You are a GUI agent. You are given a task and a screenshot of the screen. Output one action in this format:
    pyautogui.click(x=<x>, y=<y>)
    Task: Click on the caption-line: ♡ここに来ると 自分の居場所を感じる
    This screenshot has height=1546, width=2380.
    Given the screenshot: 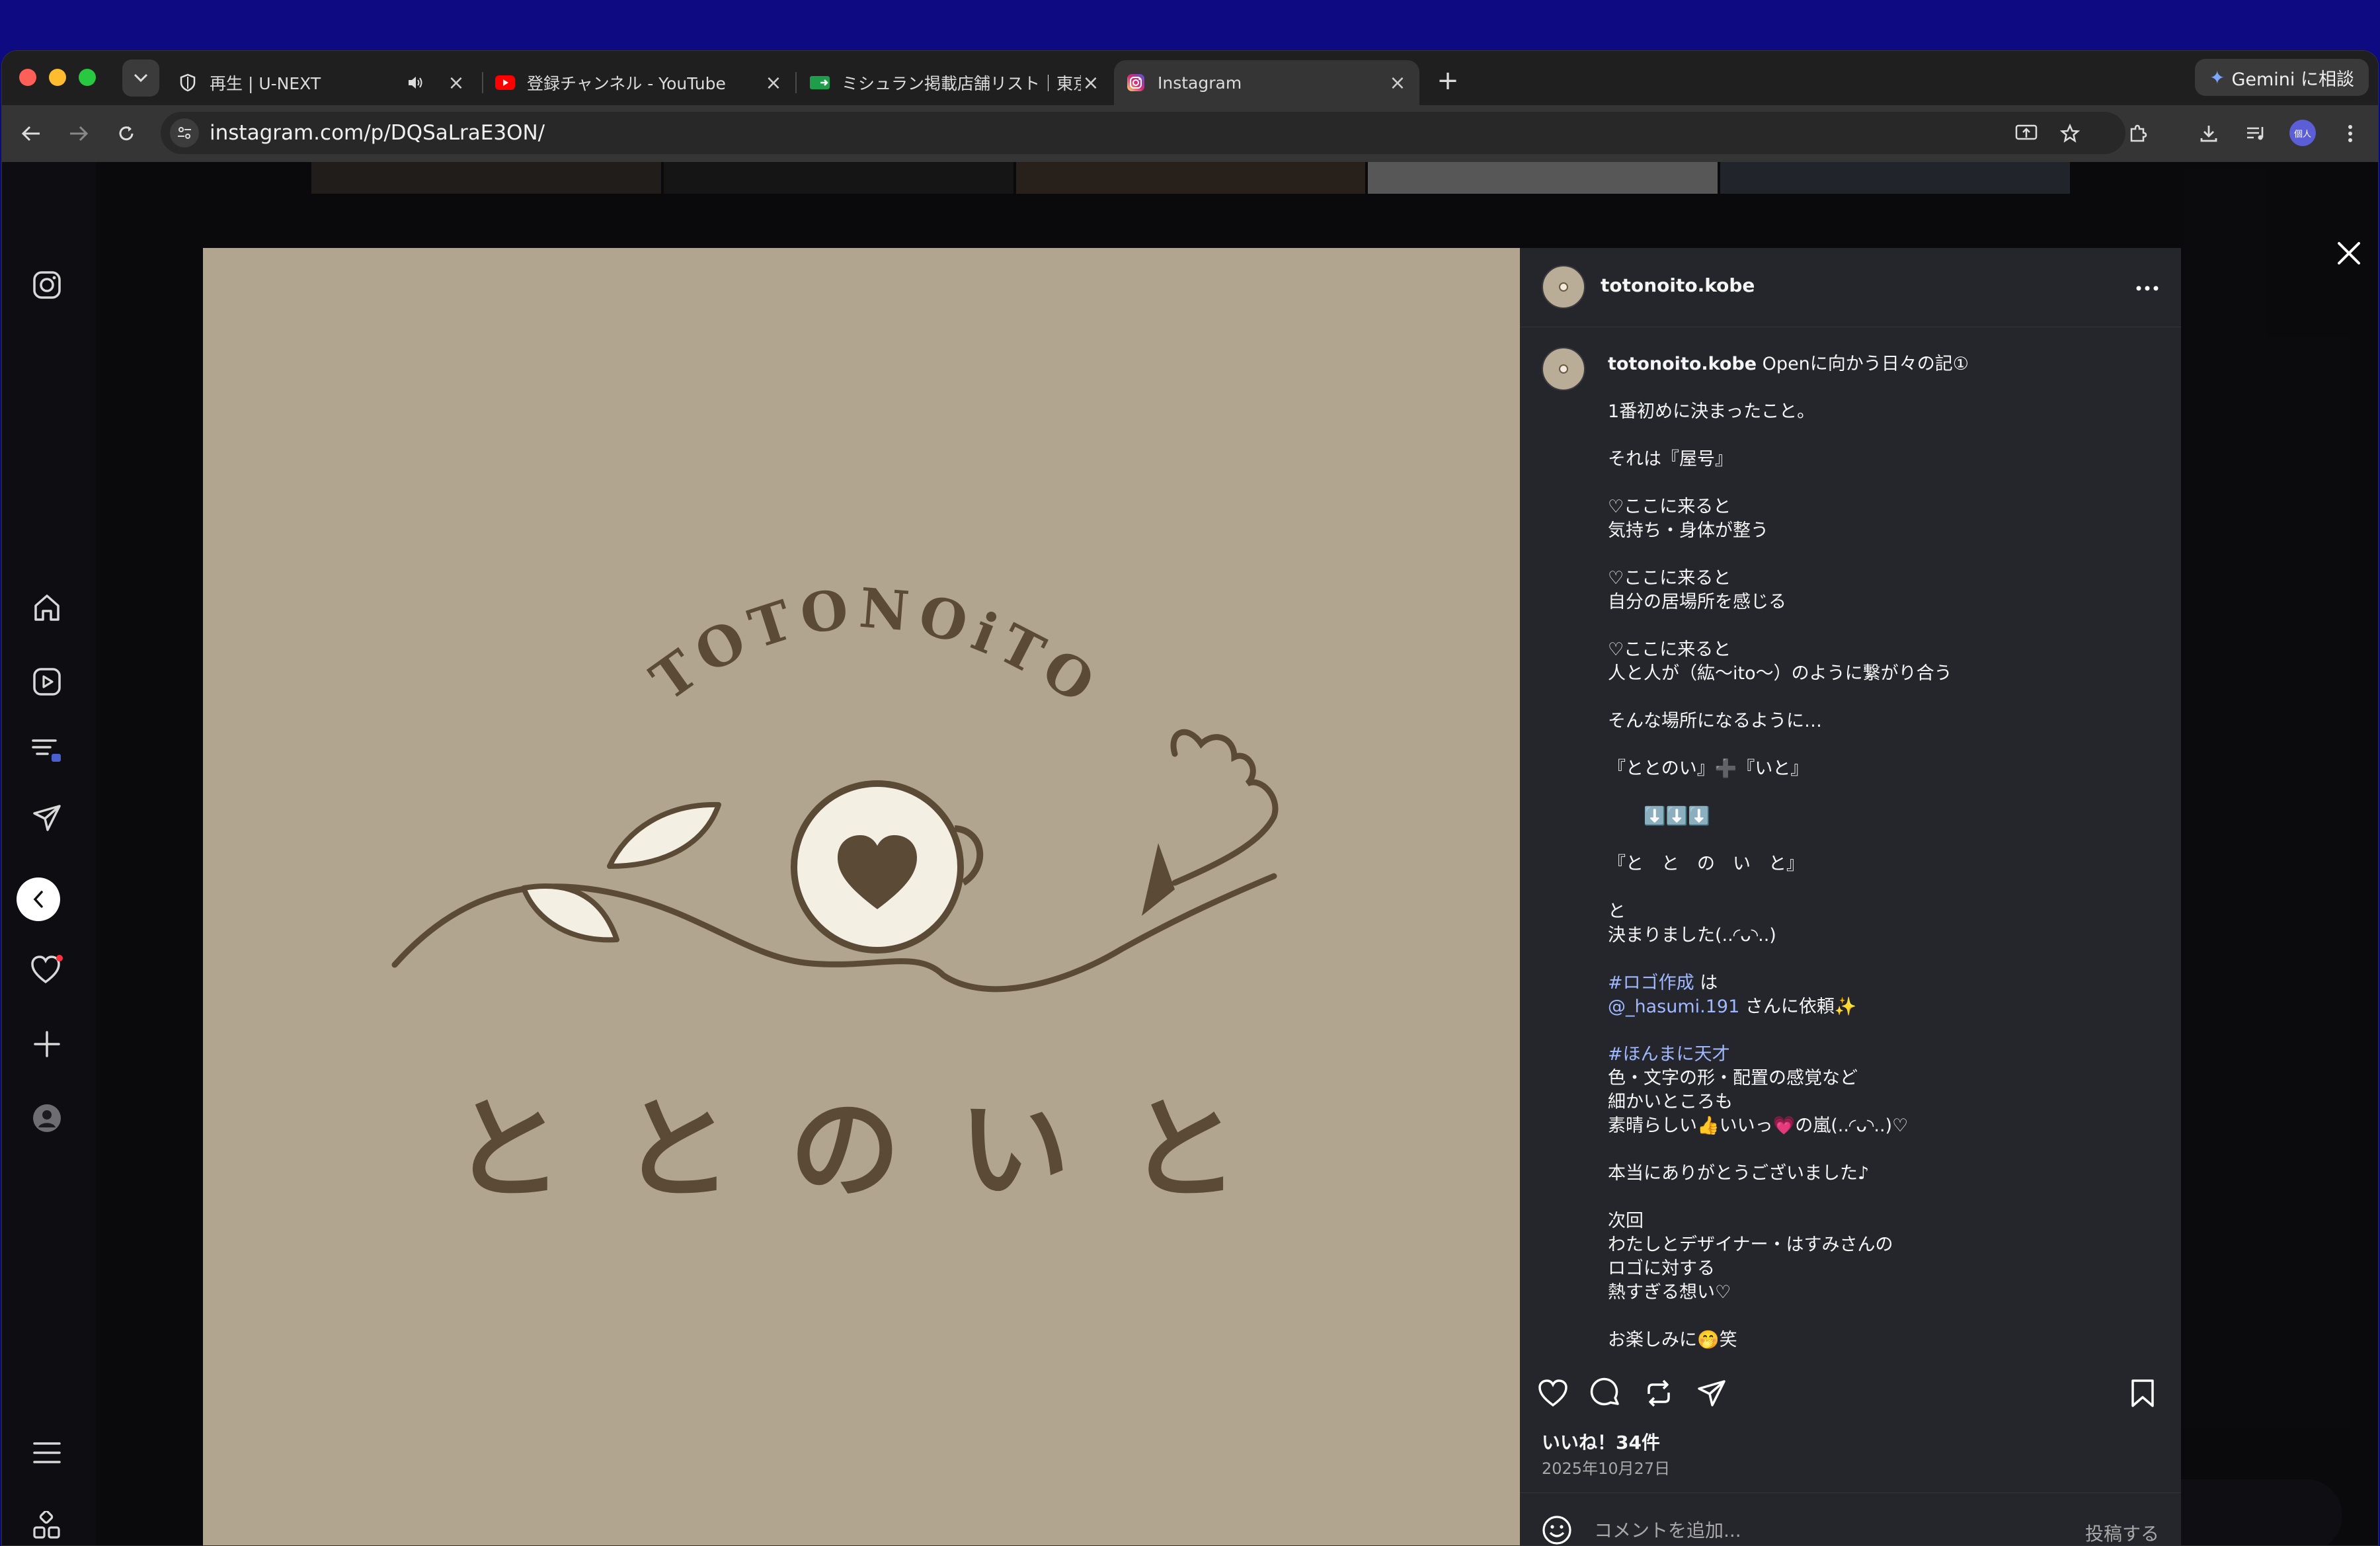 What is the action you would take?
    pyautogui.click(x=1697, y=590)
    